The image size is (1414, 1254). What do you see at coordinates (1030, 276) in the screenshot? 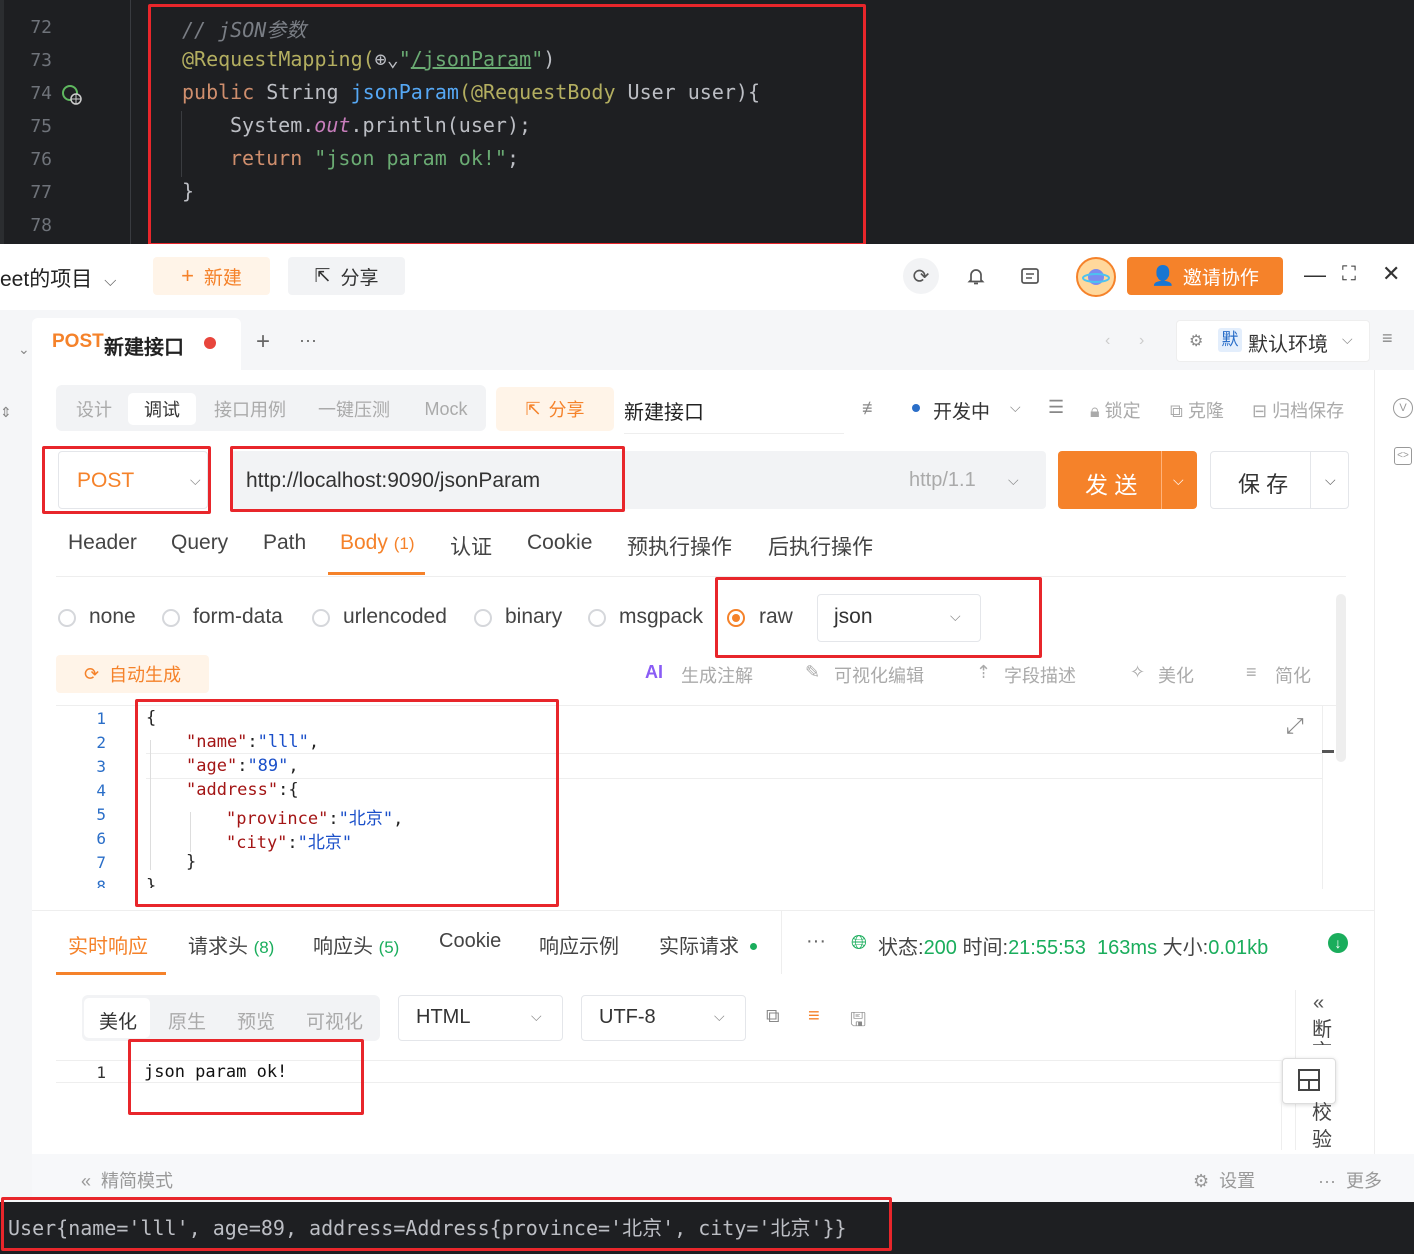
I see `notes-icon` at bounding box center [1030, 276].